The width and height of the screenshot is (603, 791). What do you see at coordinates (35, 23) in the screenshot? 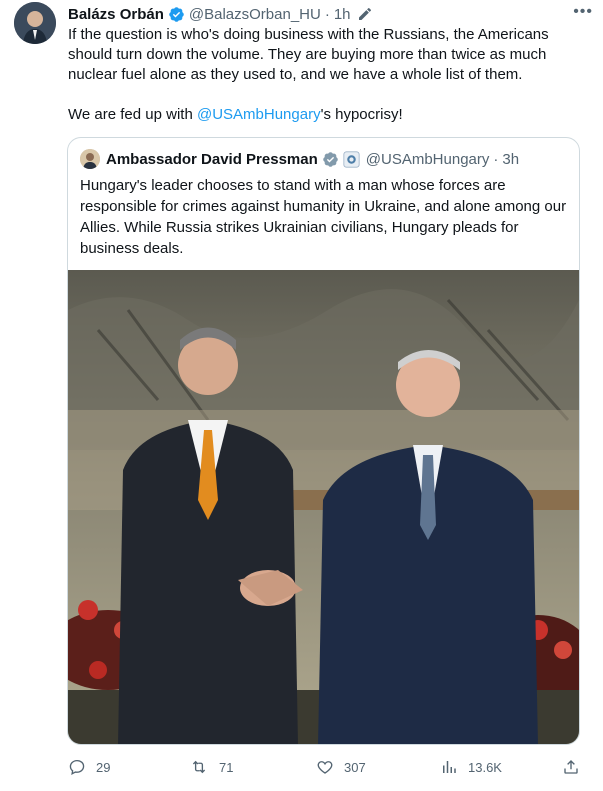
I see `avatar` at bounding box center [35, 23].